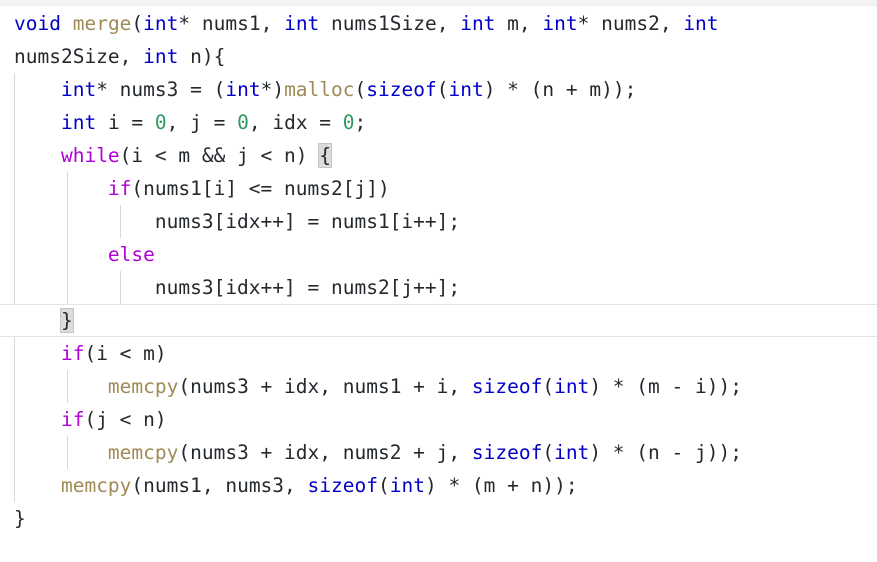  Describe the element at coordinates (231, 23) in the screenshot. I see `code-token: * nums1,` at that location.